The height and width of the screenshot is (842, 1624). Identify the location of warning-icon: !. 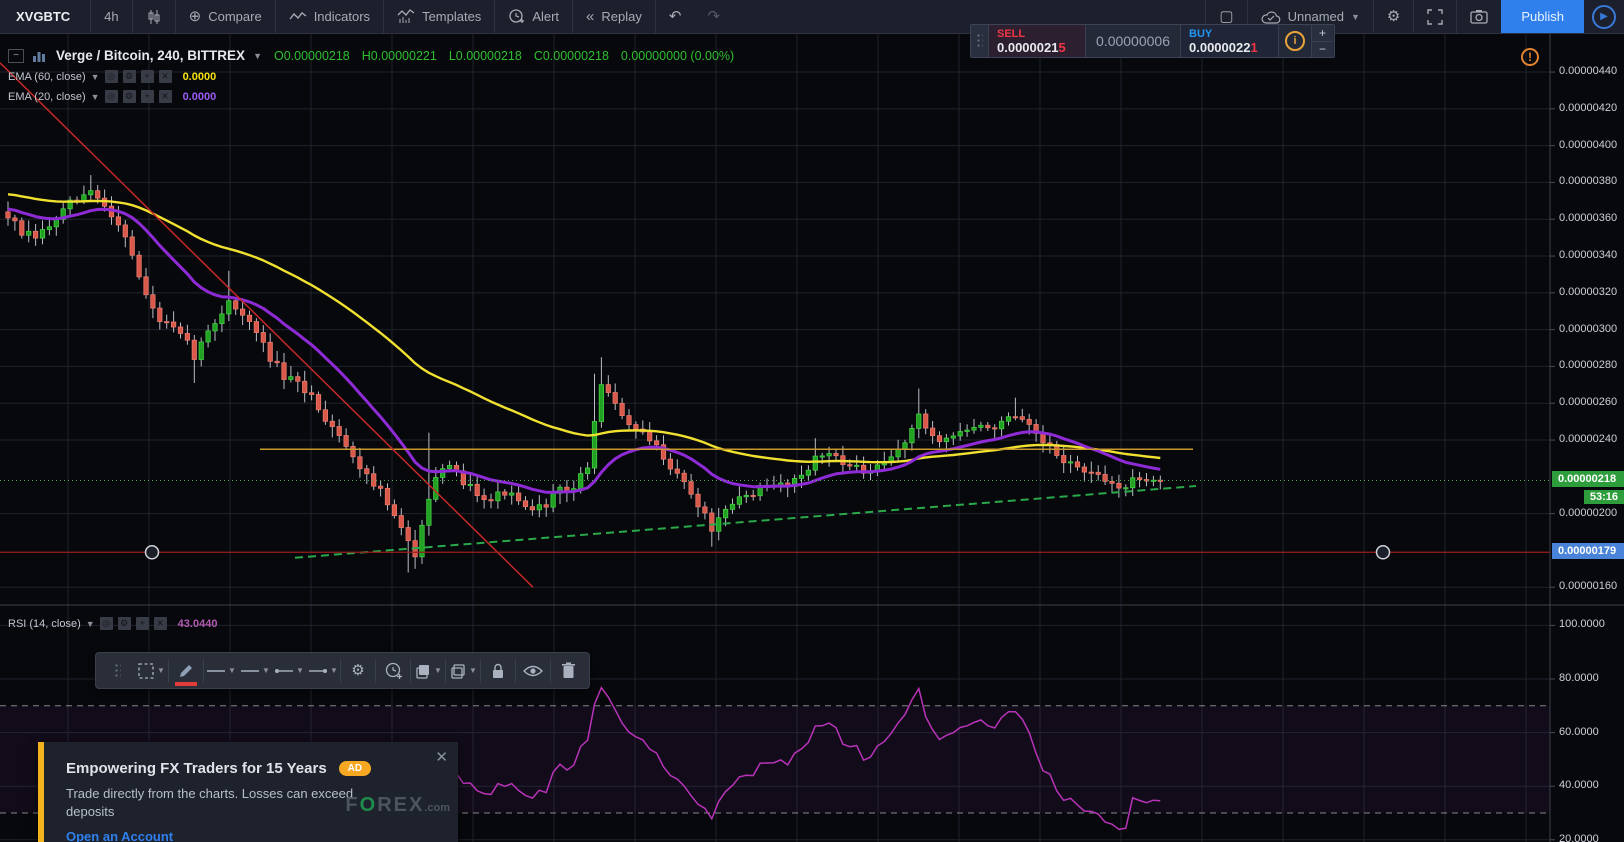
(1530, 57).